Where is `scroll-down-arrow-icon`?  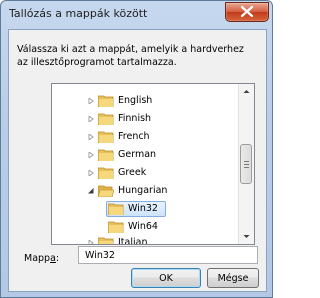 scroll-down-arrow-icon is located at coordinates (246, 236).